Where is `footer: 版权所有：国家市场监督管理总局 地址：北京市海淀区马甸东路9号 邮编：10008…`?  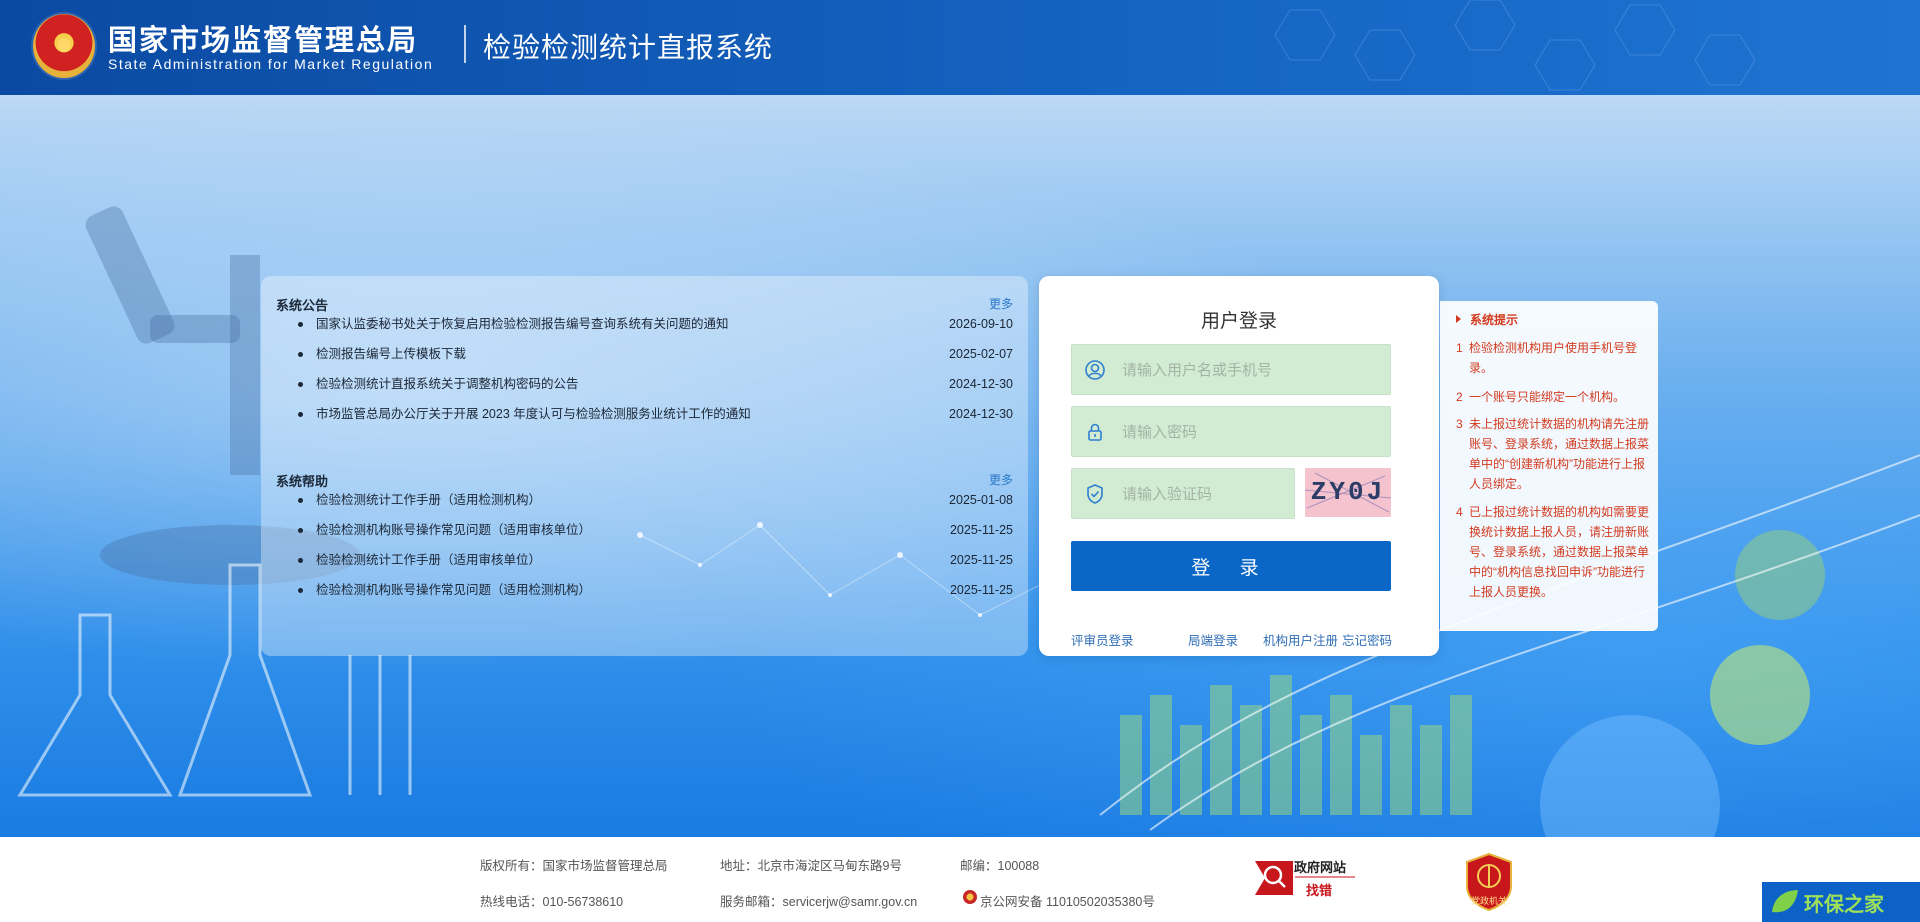 footer: 版权所有：国家市场监督管理总局 地址：北京市海淀区马甸东路9号 邮编：10008… is located at coordinates (960, 879).